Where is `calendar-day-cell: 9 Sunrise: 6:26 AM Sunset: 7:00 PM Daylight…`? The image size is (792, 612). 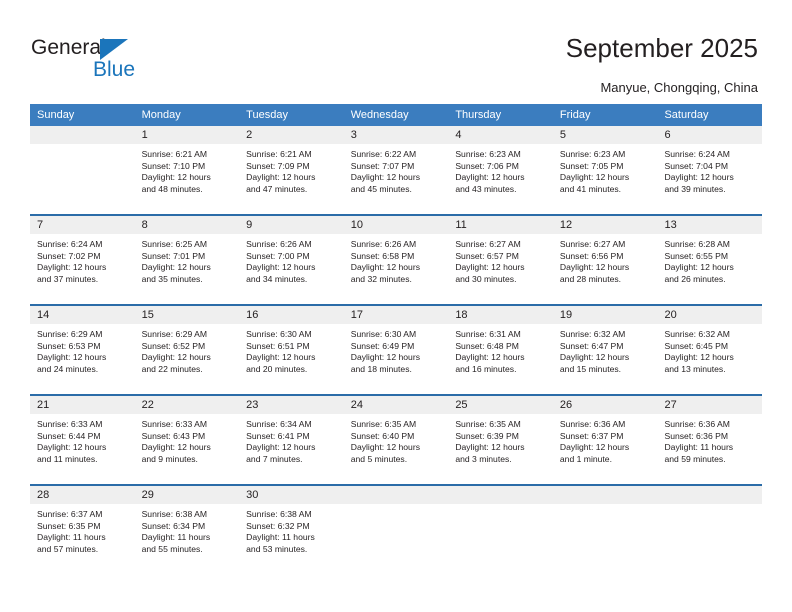
calendar-day-cell: 9 Sunrise: 6:26 AM Sunset: 7:00 PM Daylight… is located at coordinates (291, 260).